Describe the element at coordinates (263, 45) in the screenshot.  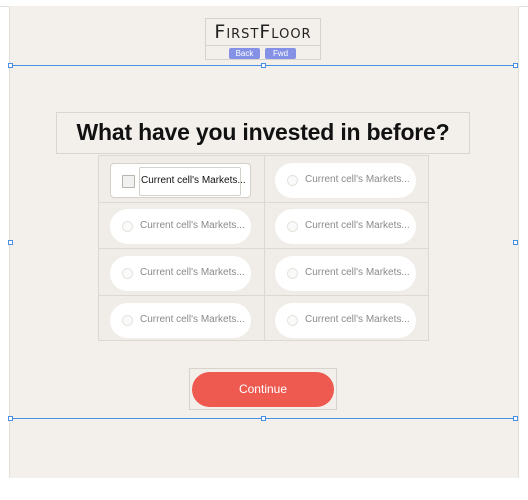
I see `logo-divider` at that location.